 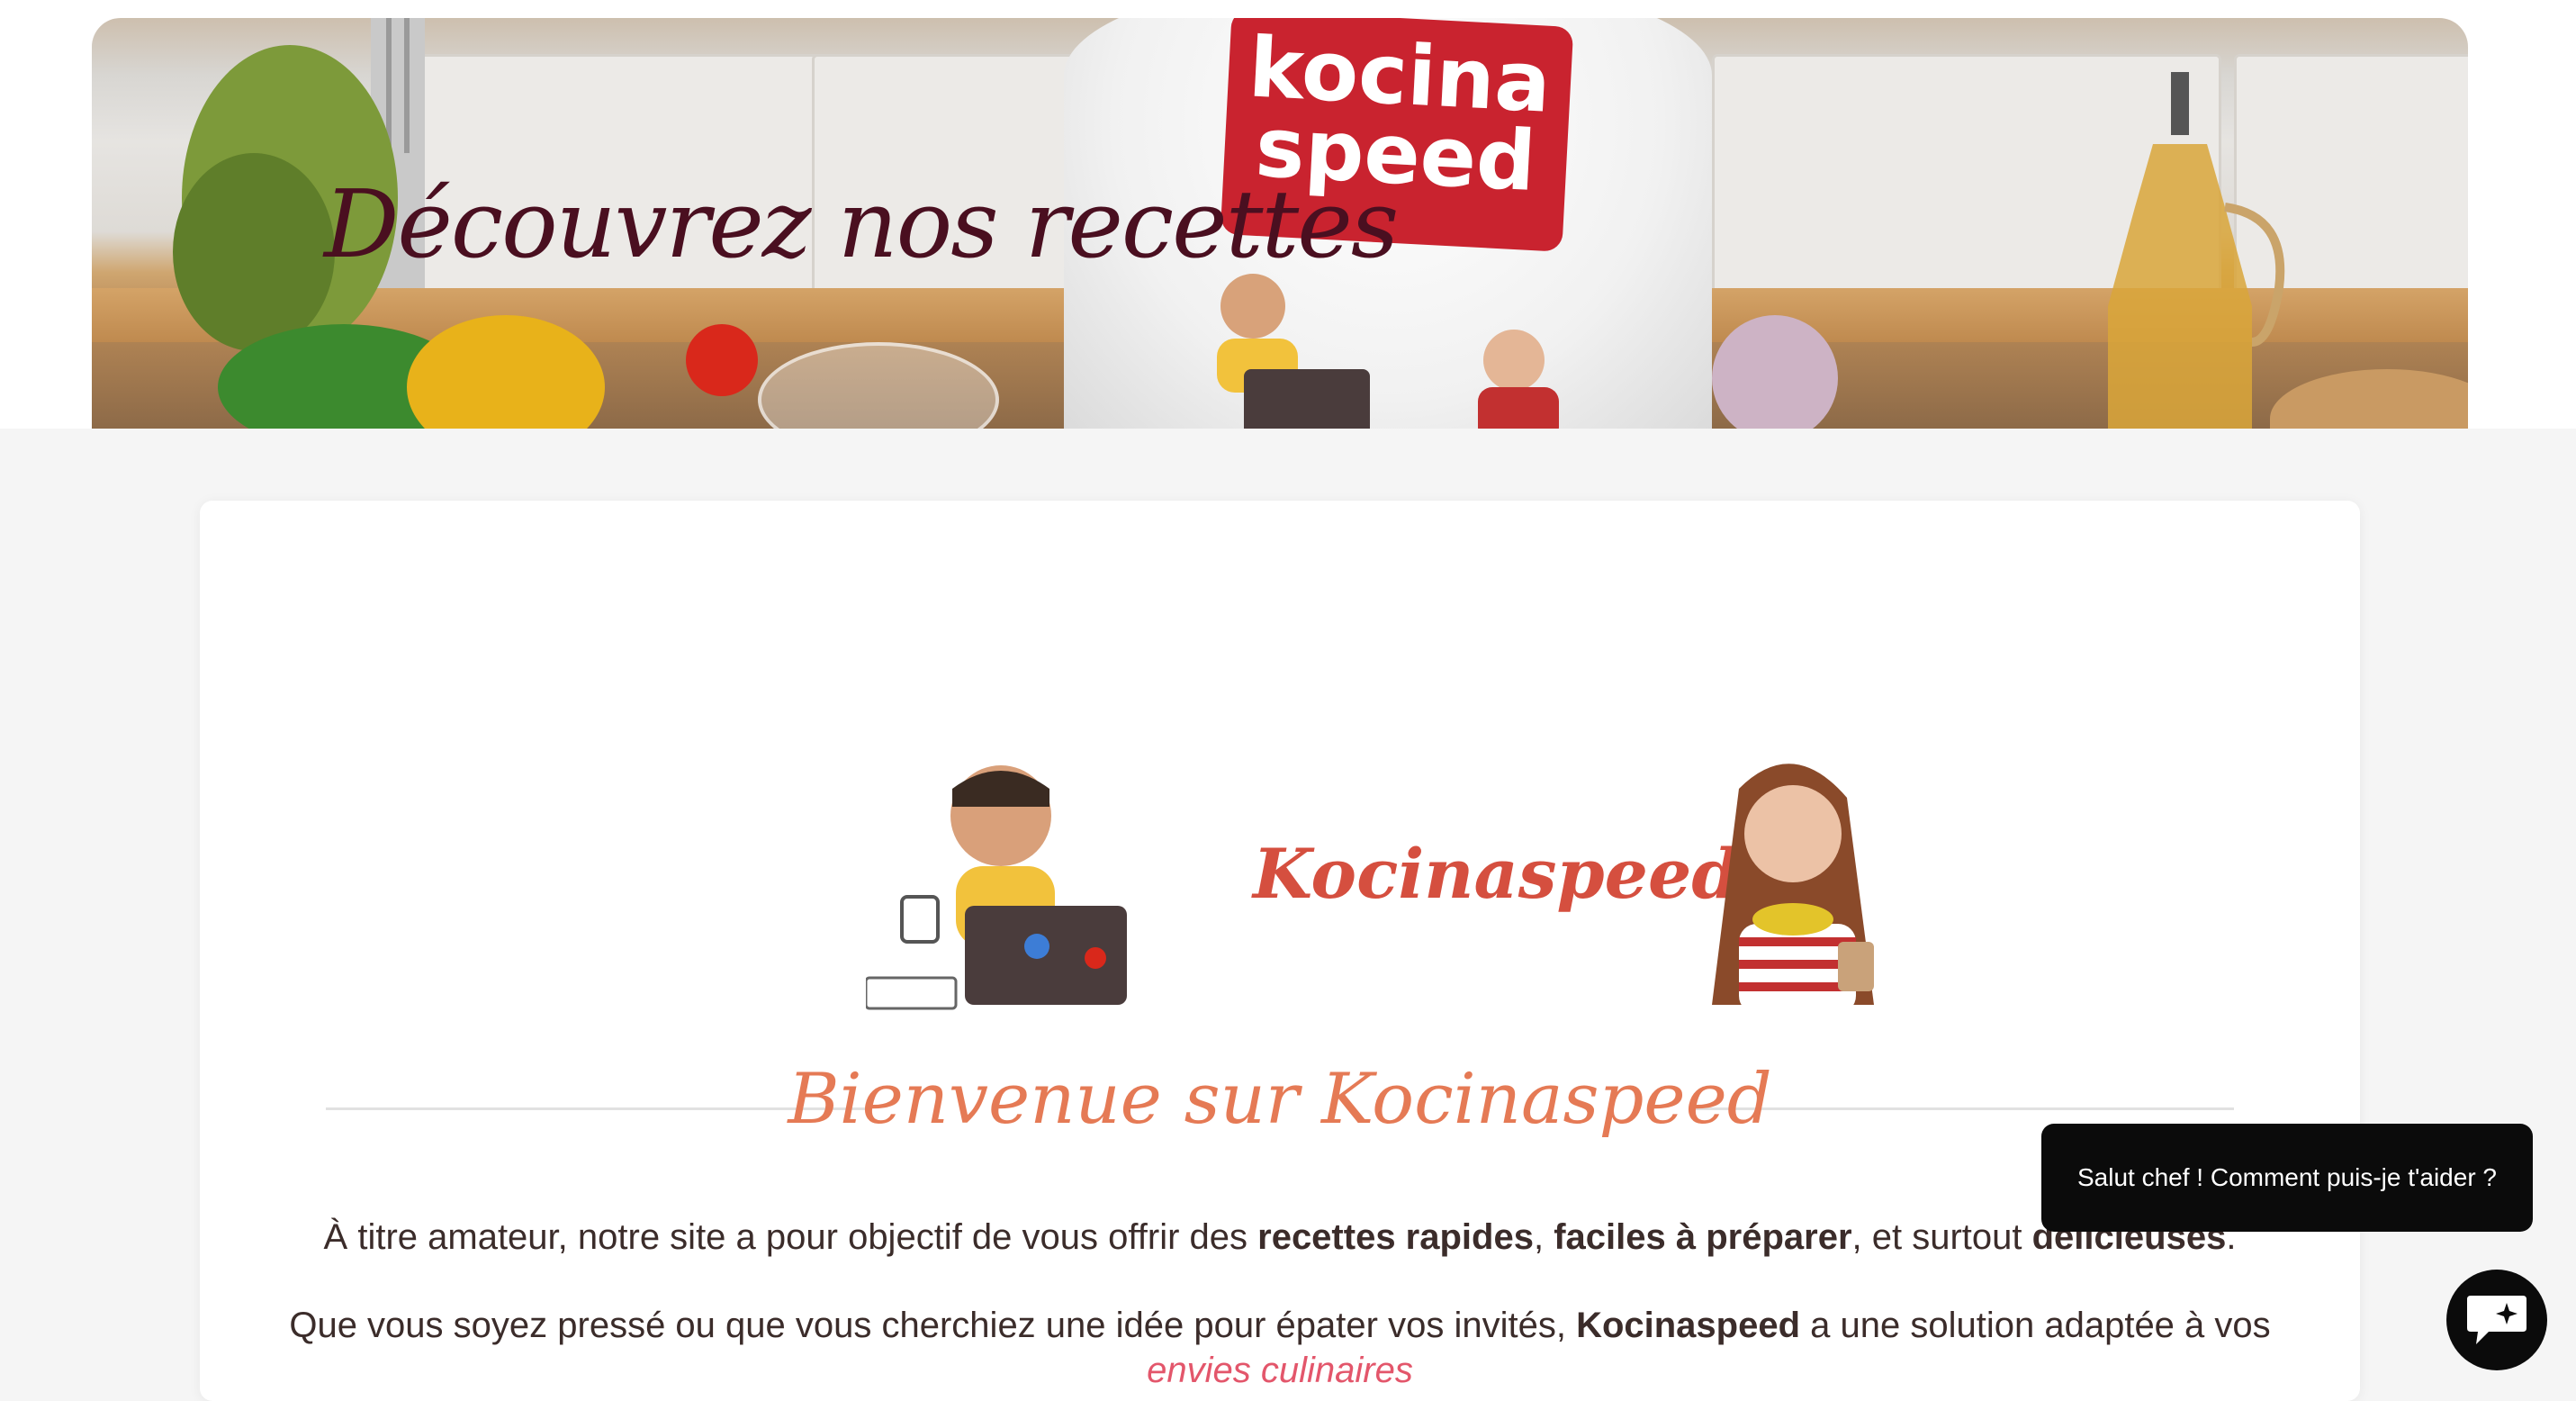 I want to click on welcome-title: Bienvenue sur Kocinaspeed, so click(x=1280, y=1099).